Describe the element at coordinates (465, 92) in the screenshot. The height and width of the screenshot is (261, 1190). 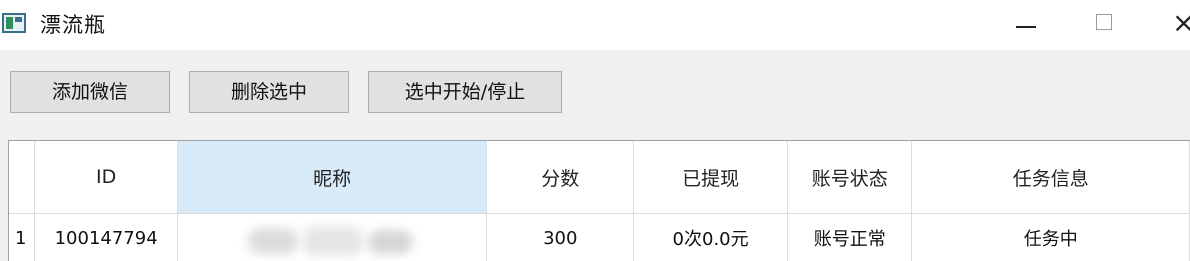
I see `toggle-selected-button: 选中开始/停止` at that location.